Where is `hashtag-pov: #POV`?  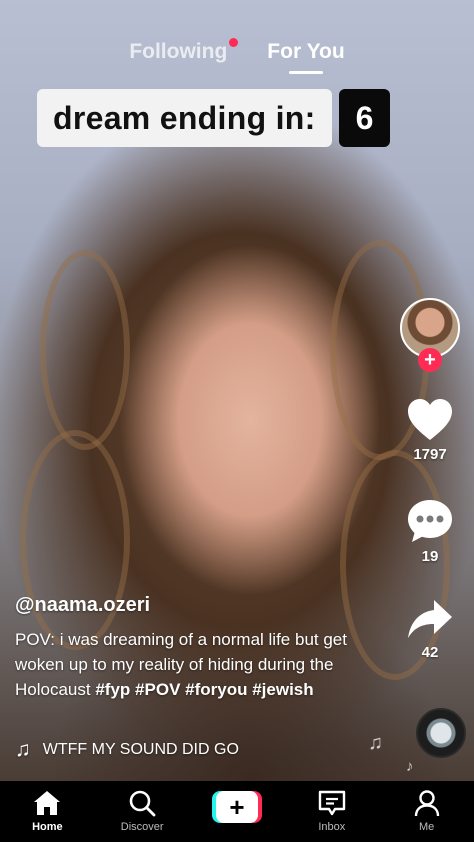 hashtag-pov: #POV is located at coordinates (157, 689).